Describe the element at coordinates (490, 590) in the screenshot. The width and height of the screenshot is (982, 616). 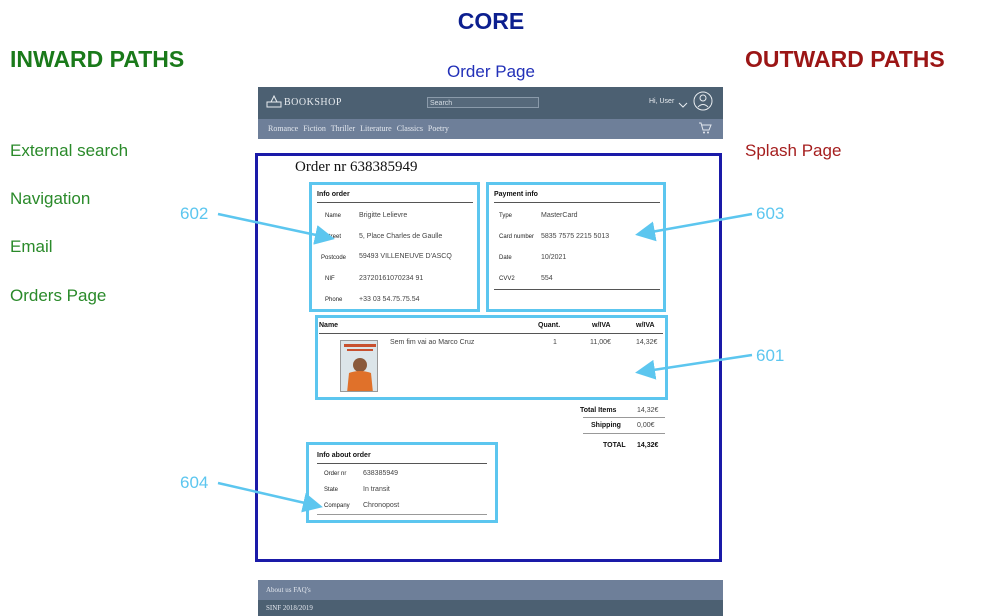
I see `mockup-footer` at that location.